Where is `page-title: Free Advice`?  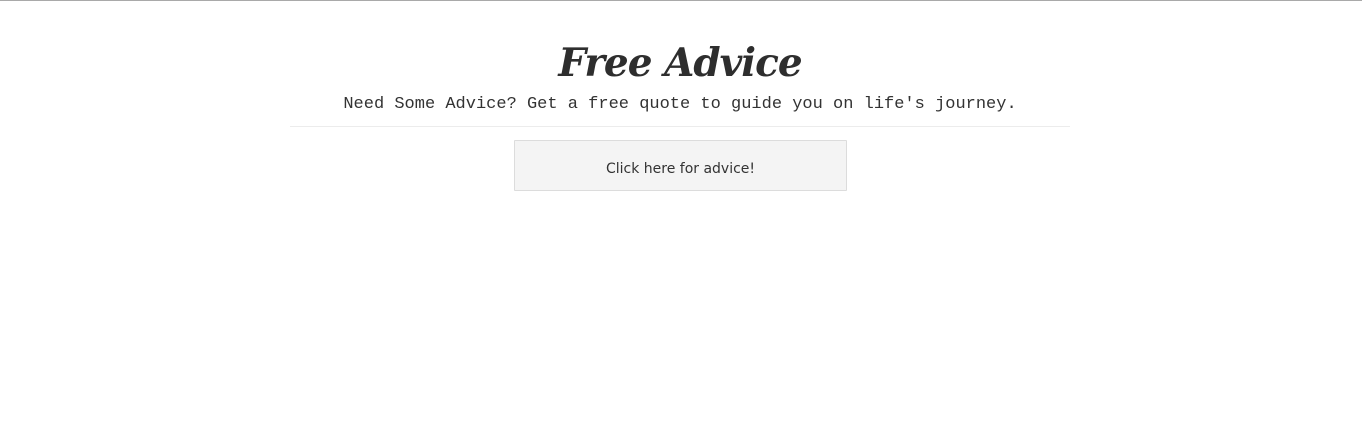 page-title: Free Advice is located at coordinates (680, 63).